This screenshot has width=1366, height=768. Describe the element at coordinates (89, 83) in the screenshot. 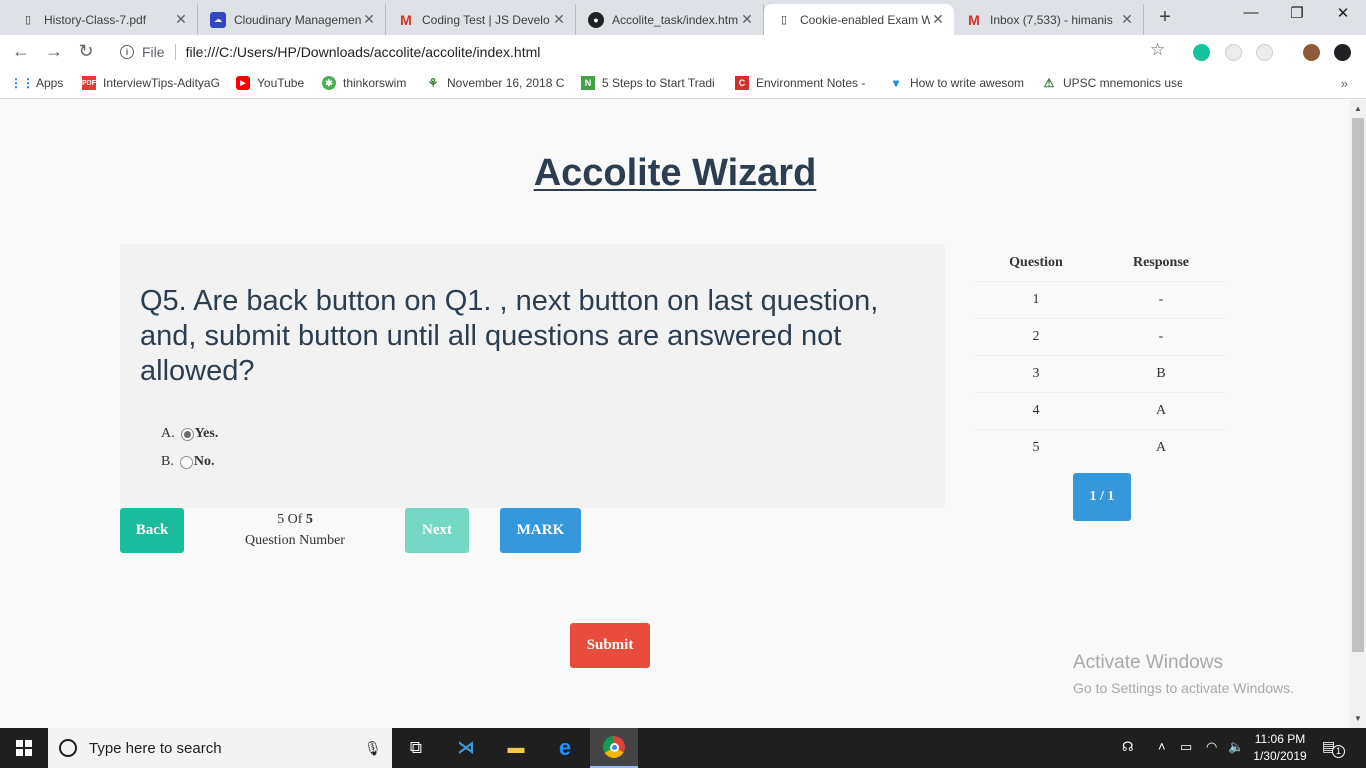

I see `pdf-icon: PDF` at that location.